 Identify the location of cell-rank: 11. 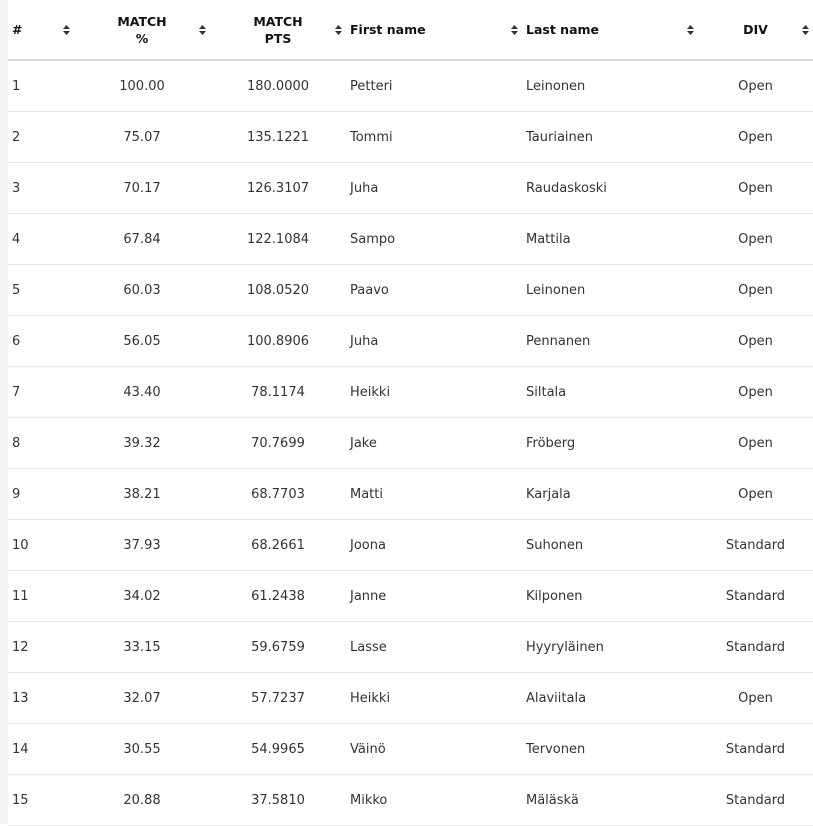
(41, 596).